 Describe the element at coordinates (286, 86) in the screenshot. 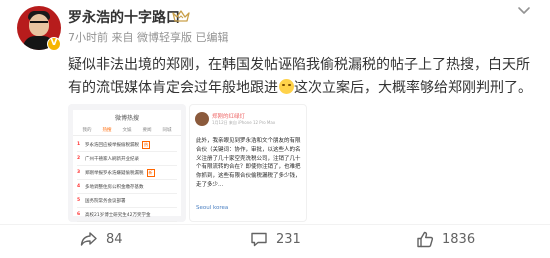

I see `smile-emoji-icon` at that location.